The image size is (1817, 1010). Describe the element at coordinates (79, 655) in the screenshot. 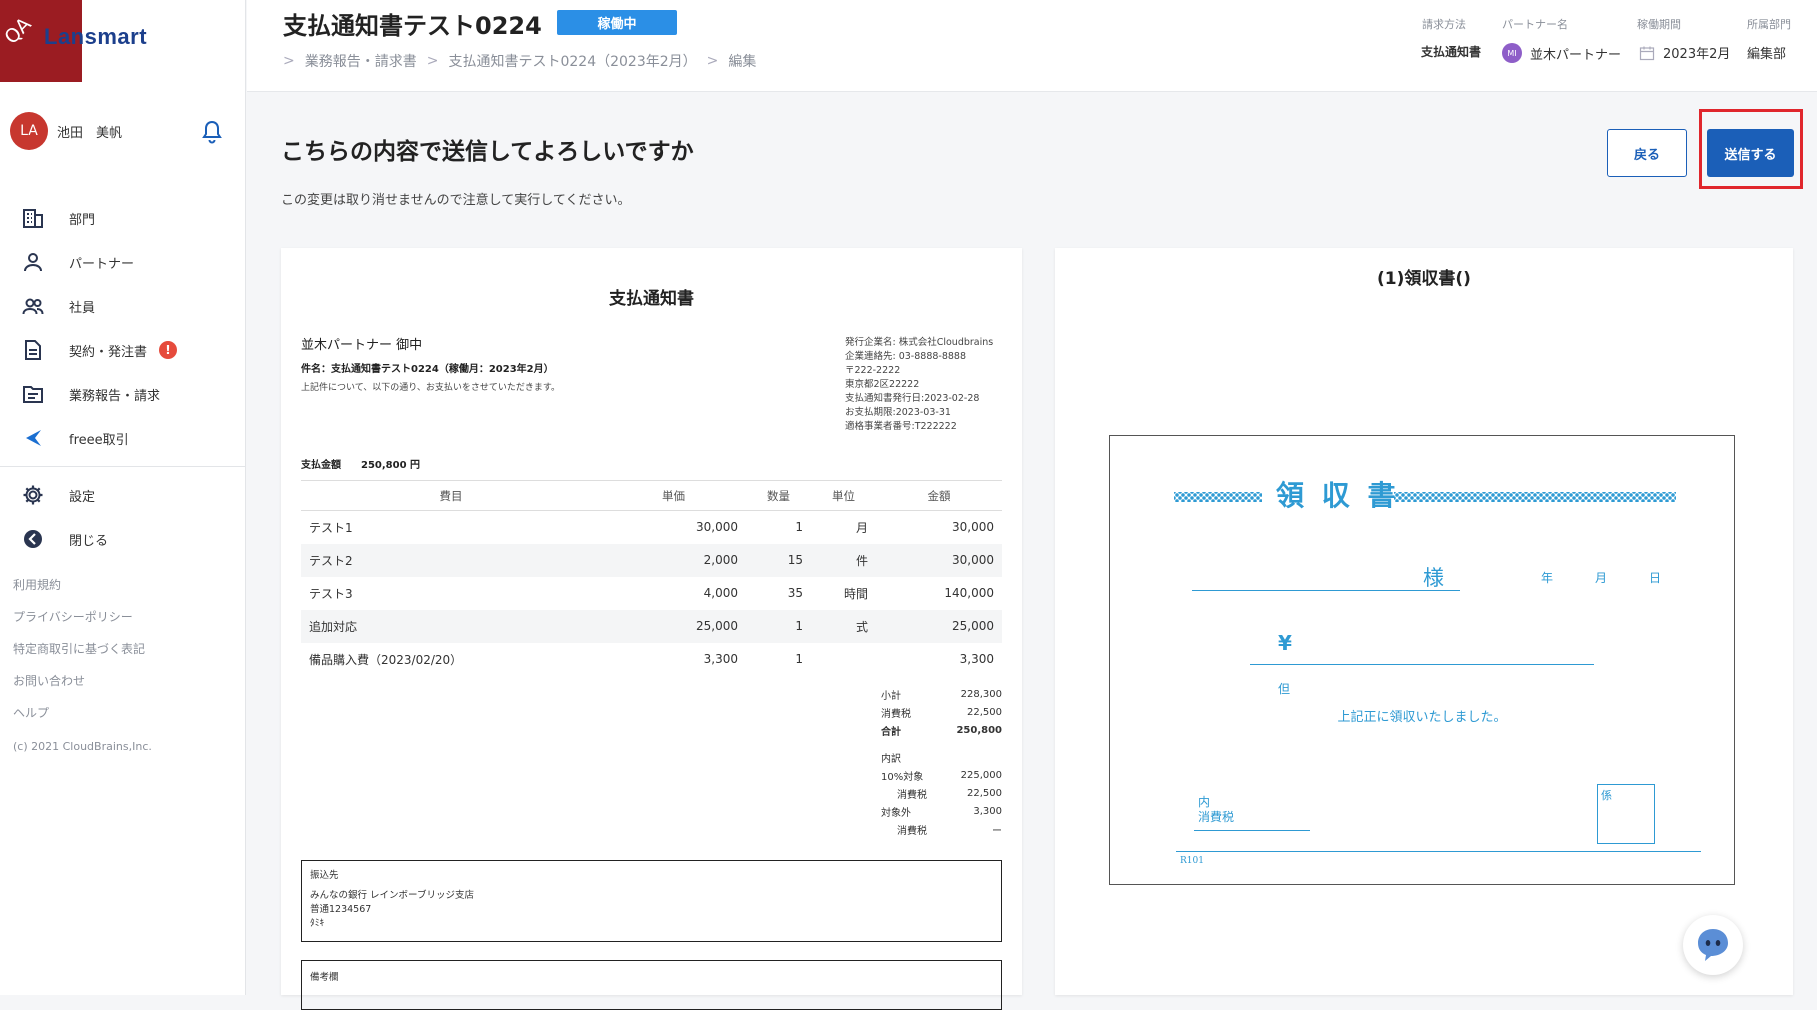

I see `link-commerce: 特定商取引に基づく表記` at that location.